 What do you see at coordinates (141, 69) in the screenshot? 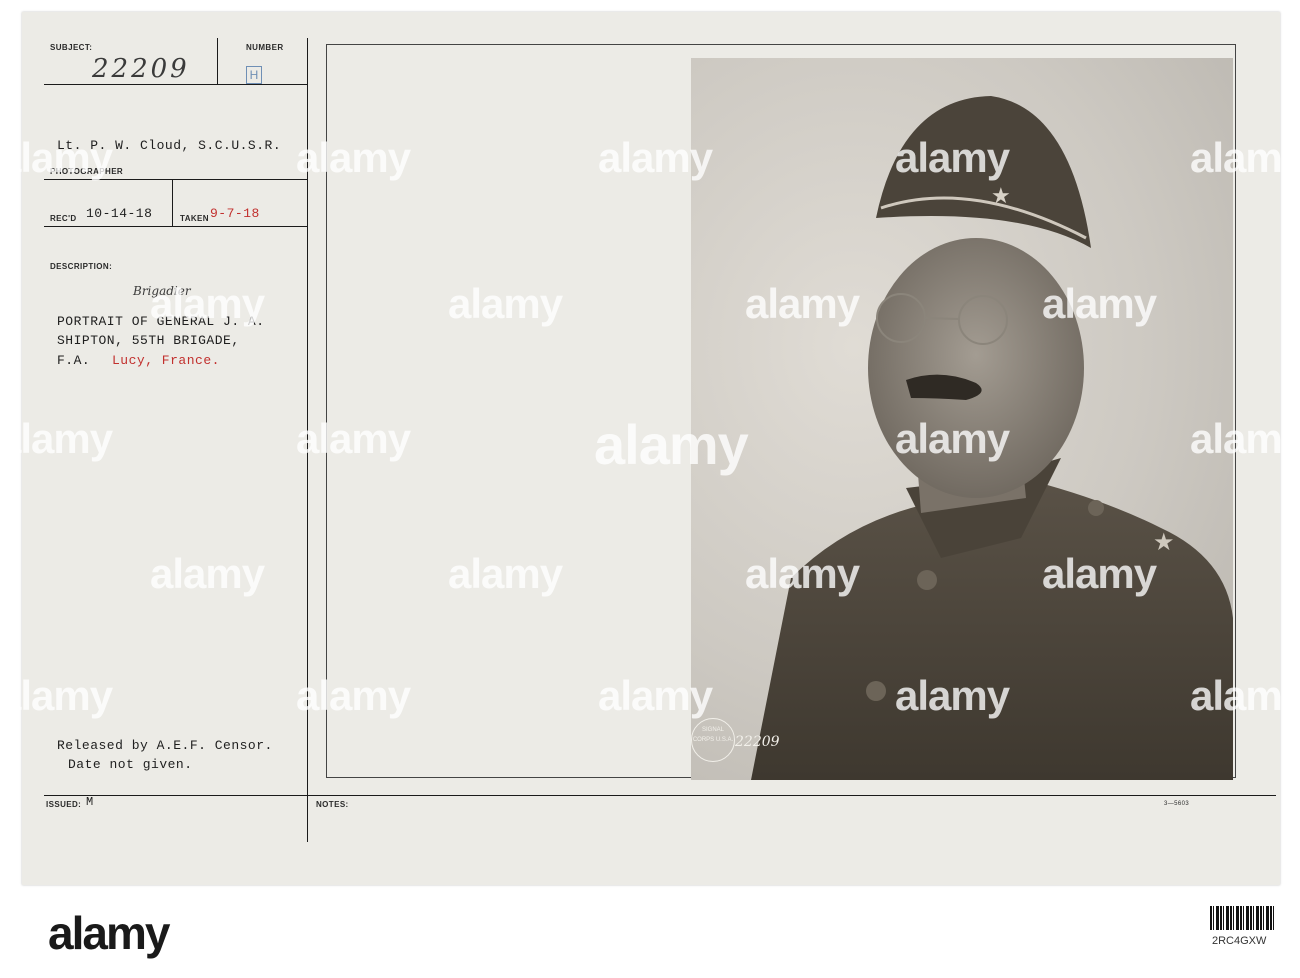
I see `subject-value: 22209` at bounding box center [141, 69].